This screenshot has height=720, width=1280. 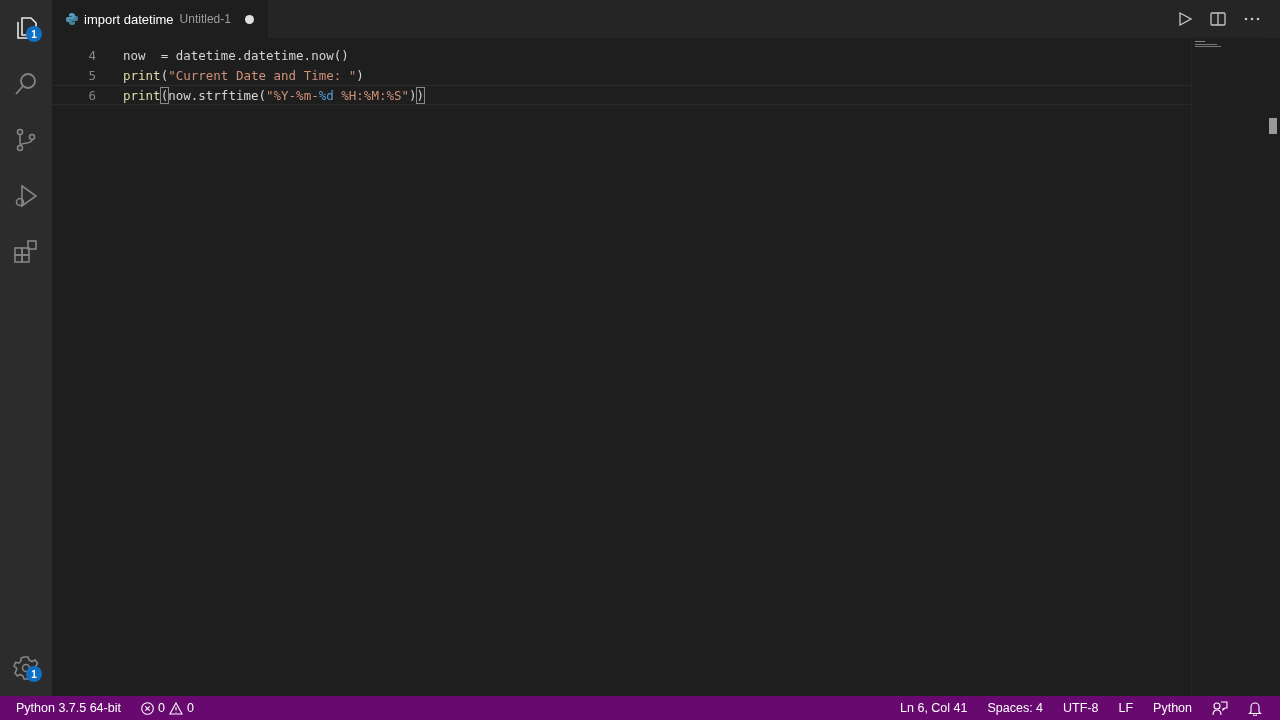 I want to click on settings-icon, so click(x=26, y=668).